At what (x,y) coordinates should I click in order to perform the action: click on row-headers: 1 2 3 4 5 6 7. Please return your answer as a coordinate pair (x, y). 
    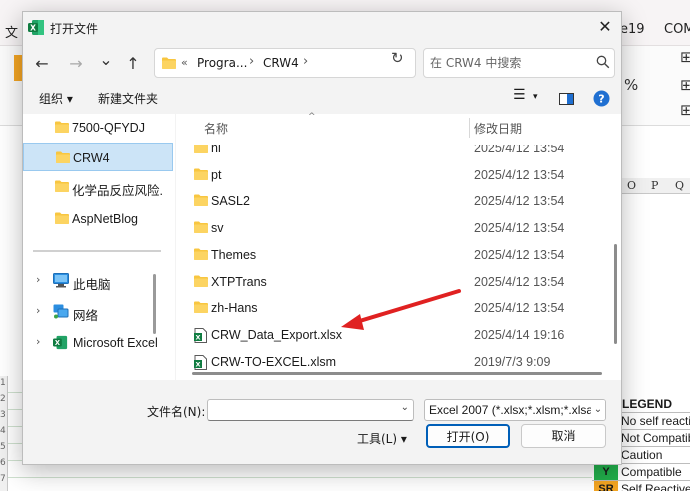
    Looking at the image, I should click on (4, 433).